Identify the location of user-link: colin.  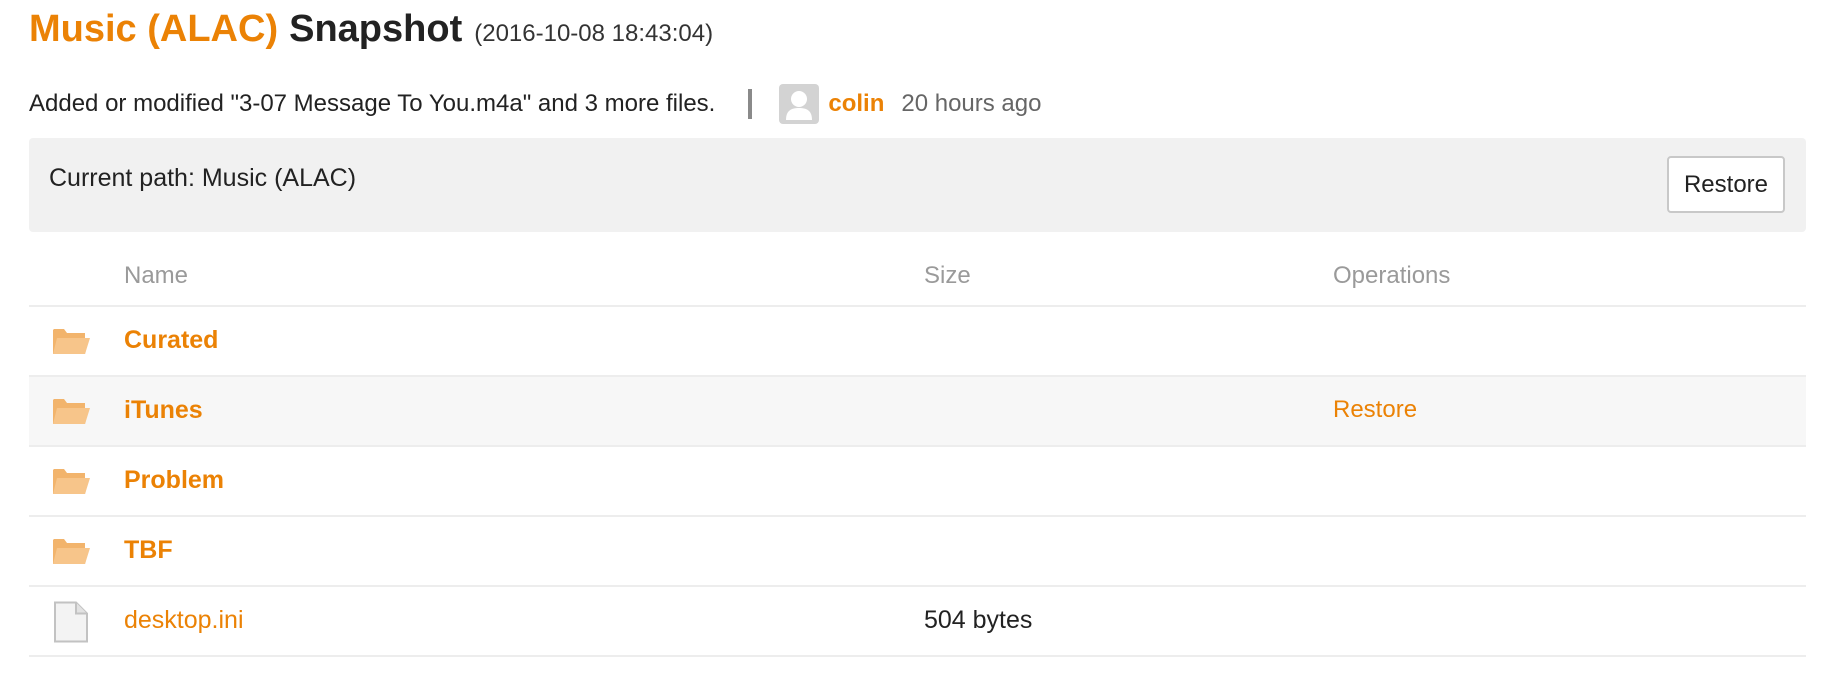
(856, 104).